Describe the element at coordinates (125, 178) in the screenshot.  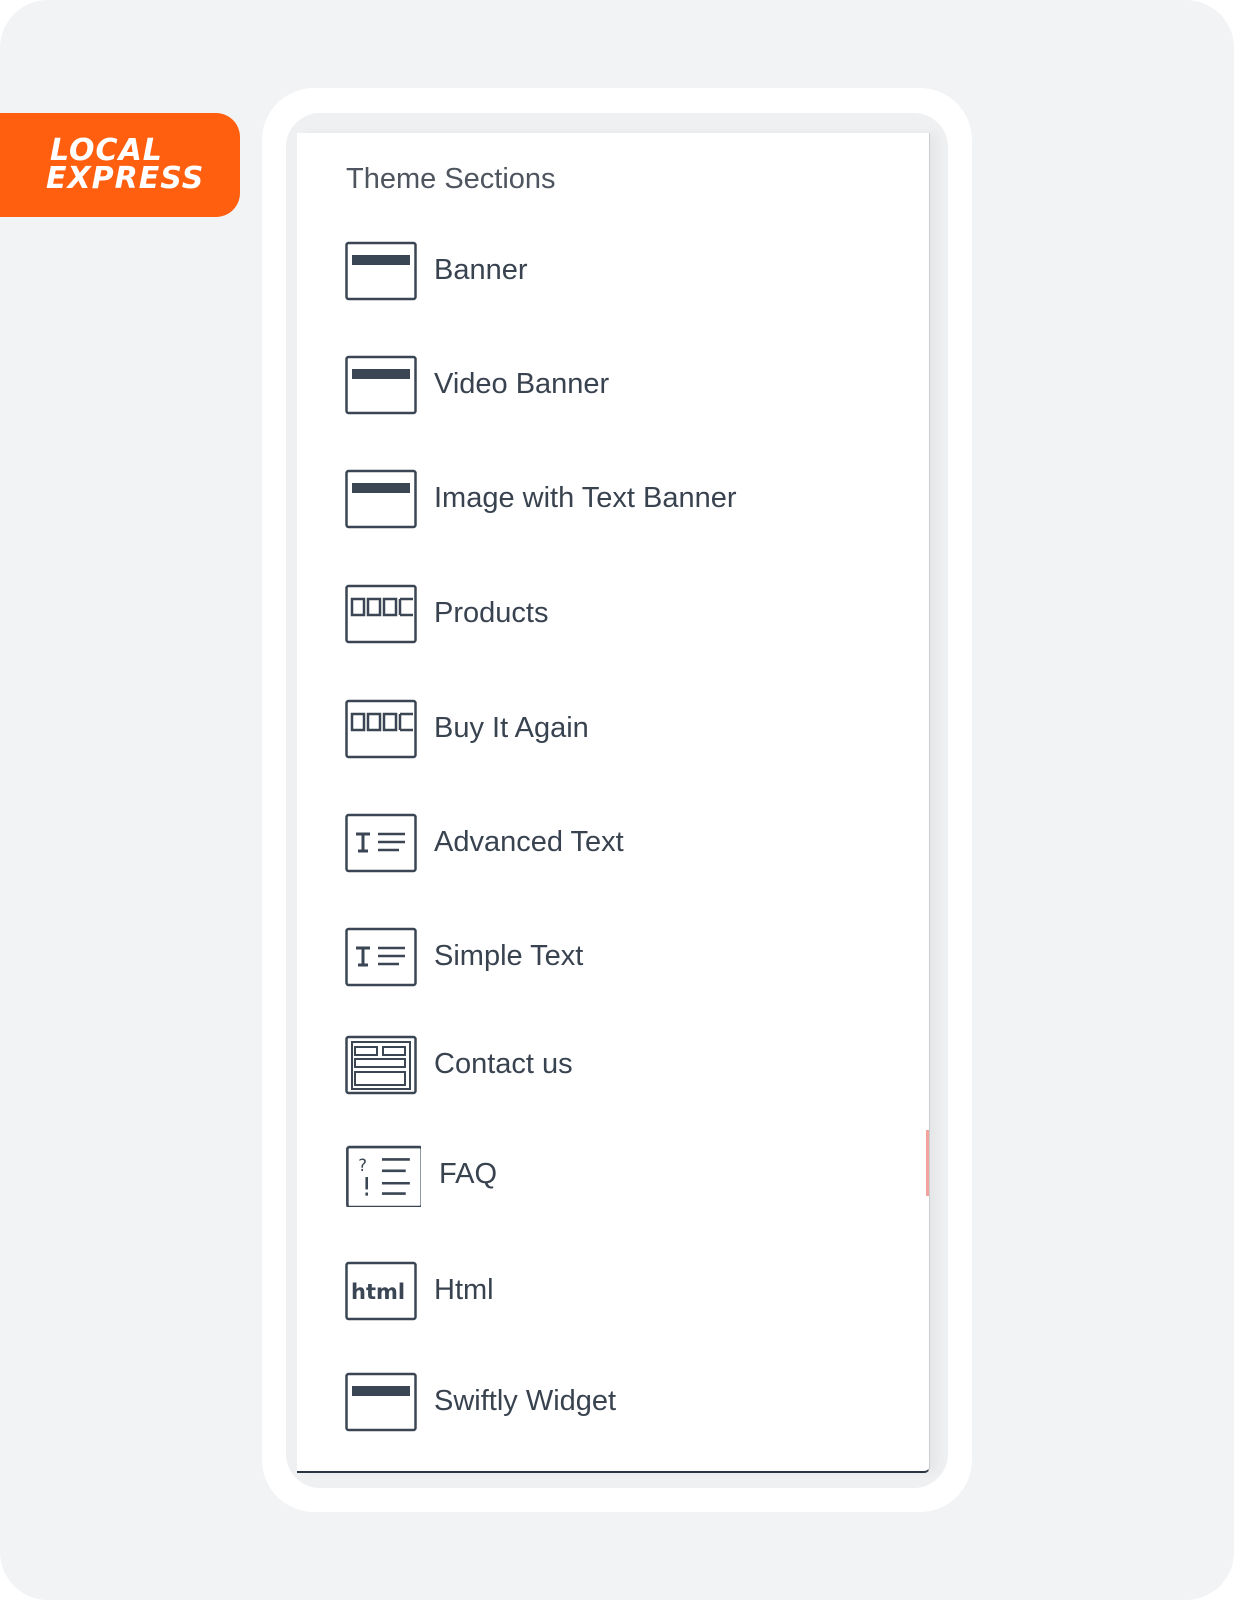
I see `logo-text-line2: EXPRESS` at that location.